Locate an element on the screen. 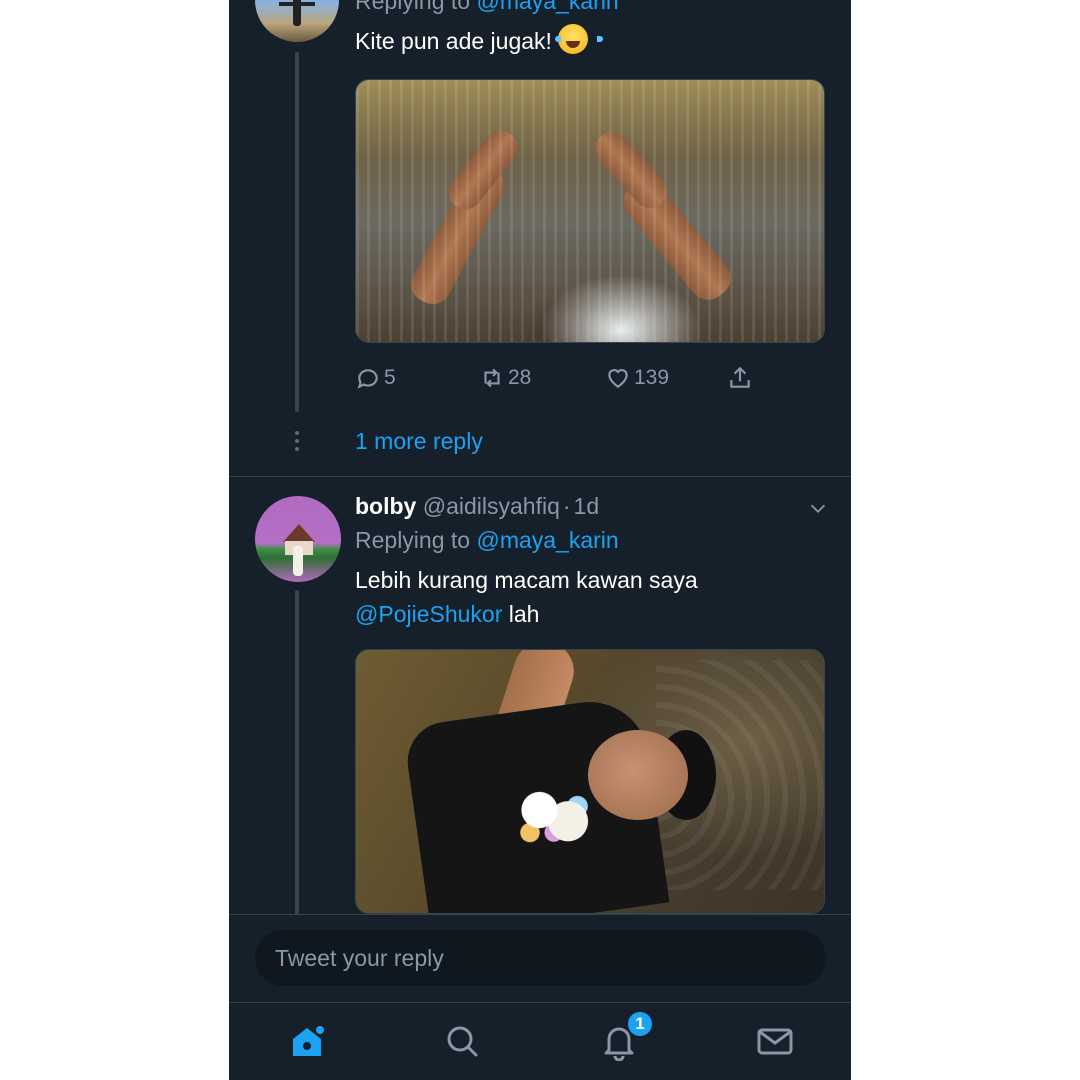  reply-composer is located at coordinates (540, 958).